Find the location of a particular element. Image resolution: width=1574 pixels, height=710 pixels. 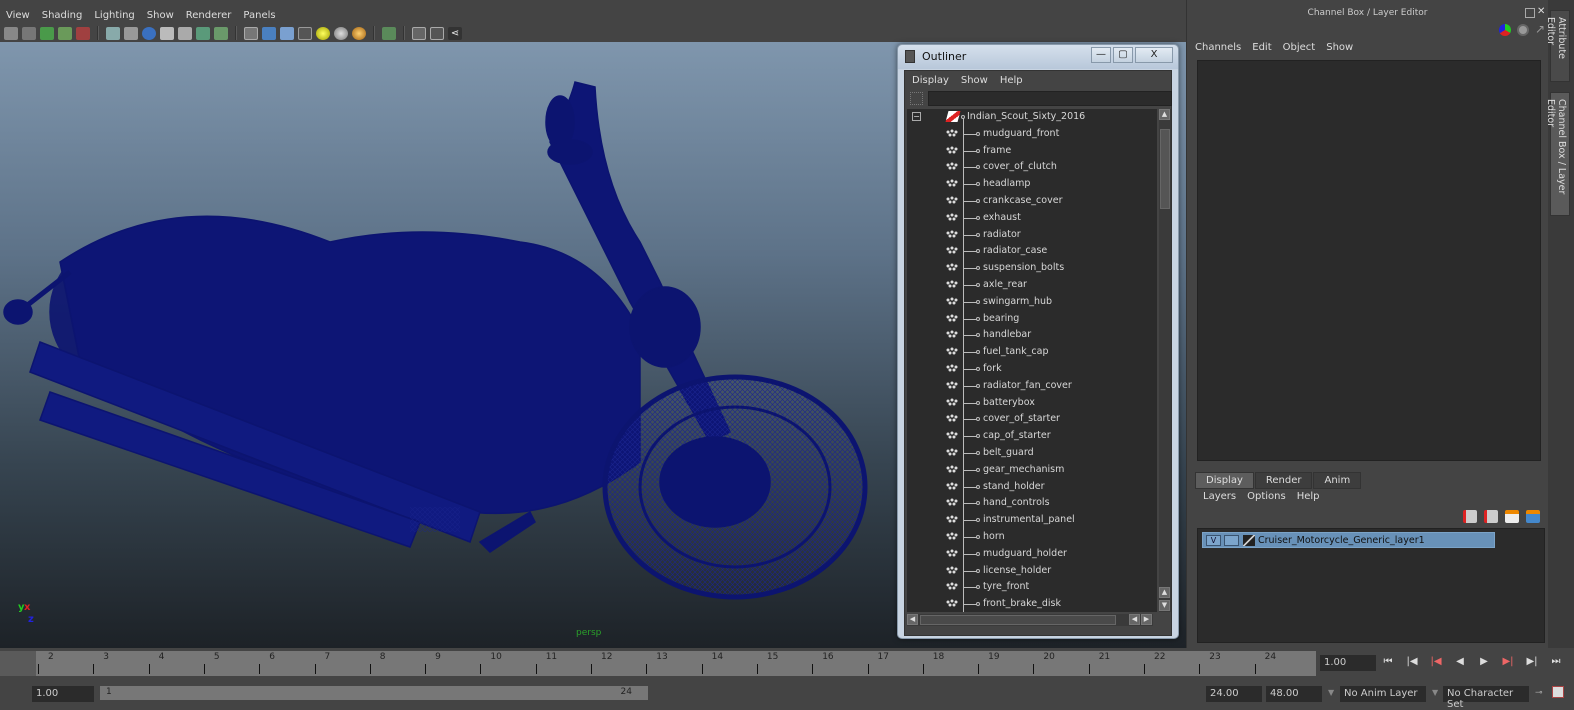

tree-item: belt_guard is located at coordinates (1032, 453).